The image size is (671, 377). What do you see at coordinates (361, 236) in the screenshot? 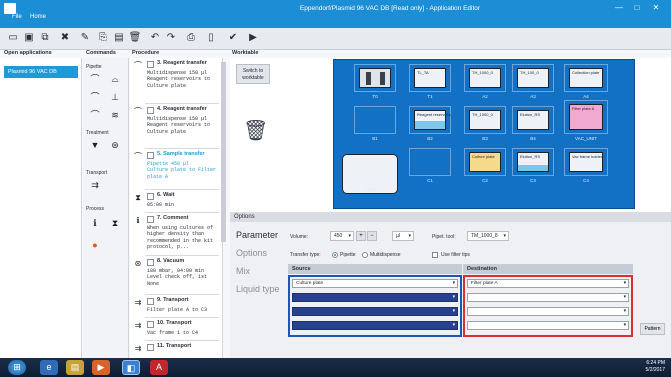
I see `volume-increase-button: +` at bounding box center [361, 236].